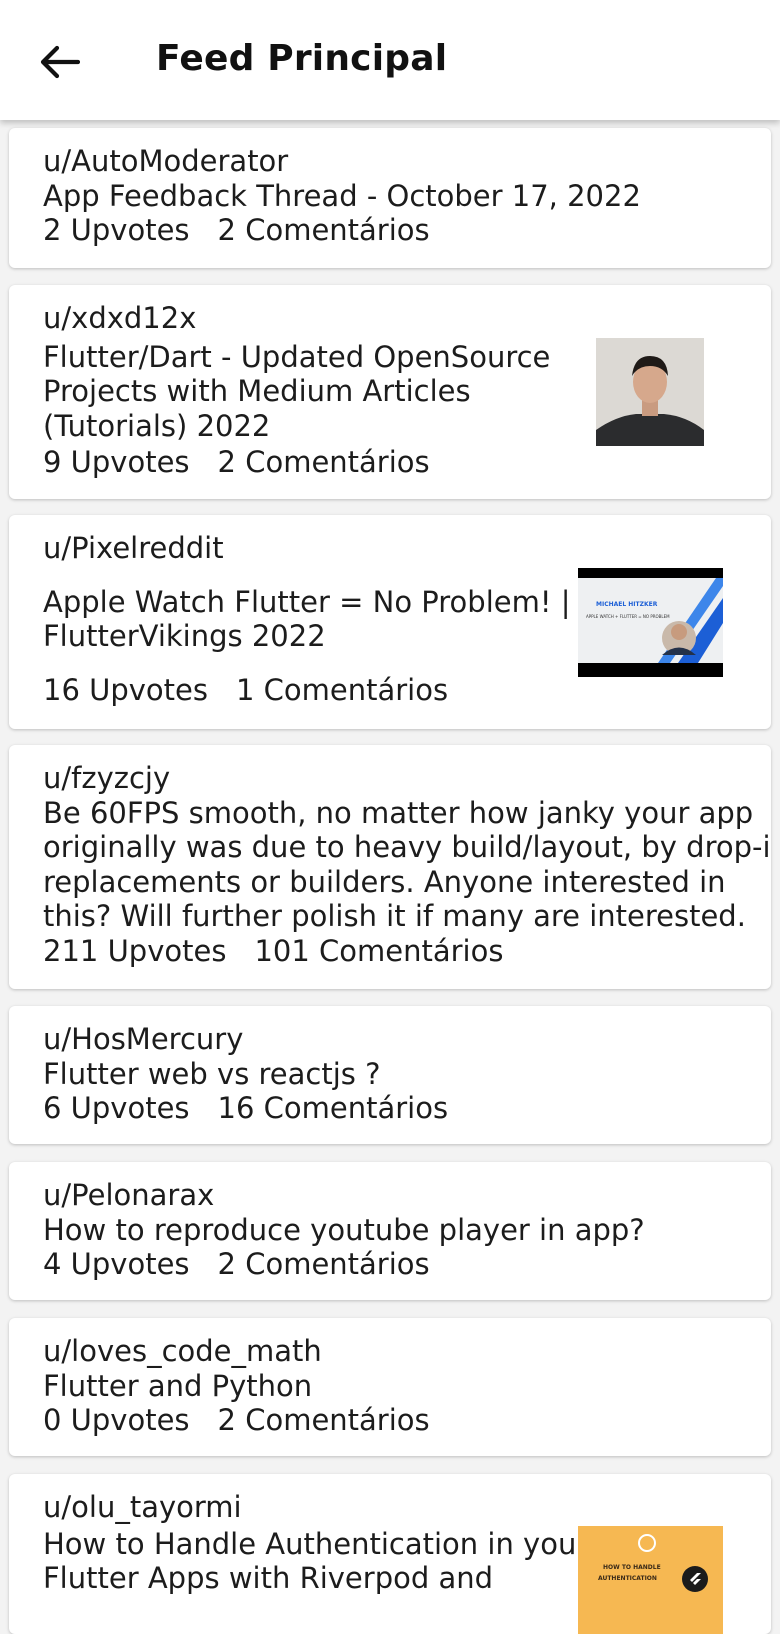 Image resolution: width=780 pixels, height=1634 pixels. What do you see at coordinates (379, 950) in the screenshot?
I see `comment-count: 101 Comentários` at bounding box center [379, 950].